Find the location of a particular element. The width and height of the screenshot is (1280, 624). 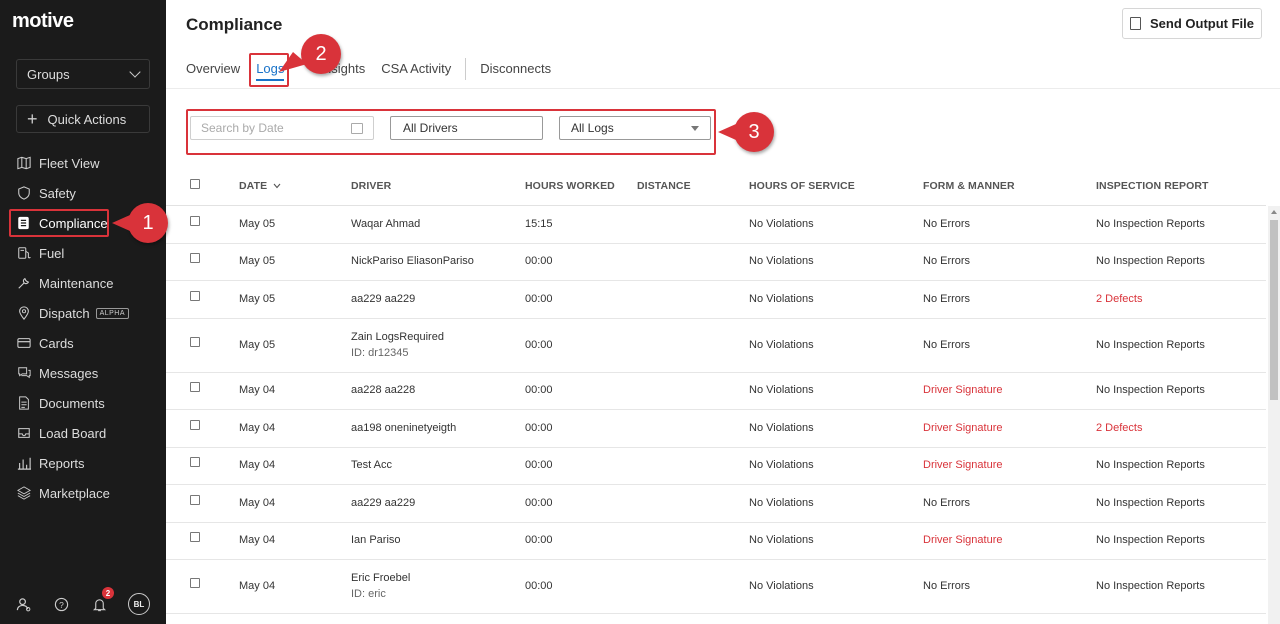

callout-1-number: 1 is located at coordinates (148, 222).